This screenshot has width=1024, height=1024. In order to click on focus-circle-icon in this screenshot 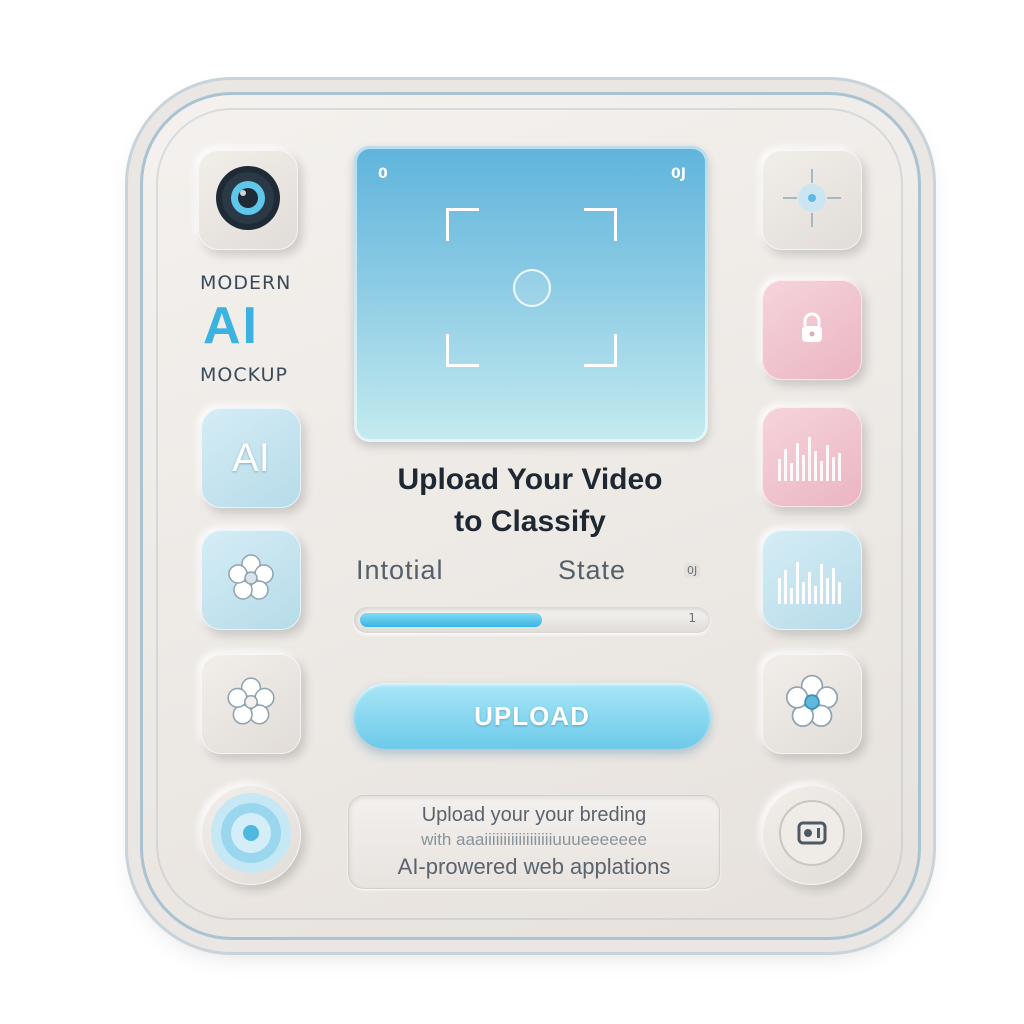, I will do `click(532, 288)`.